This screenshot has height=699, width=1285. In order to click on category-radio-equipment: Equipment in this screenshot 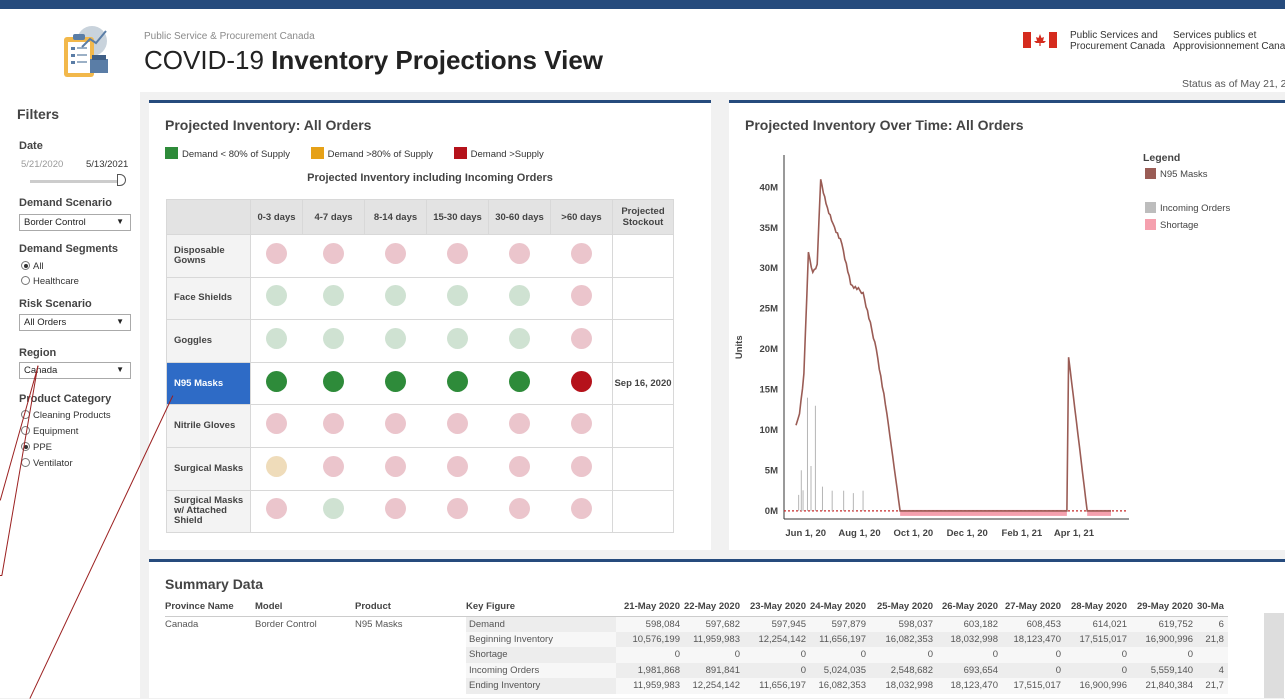, I will do `click(49, 431)`.